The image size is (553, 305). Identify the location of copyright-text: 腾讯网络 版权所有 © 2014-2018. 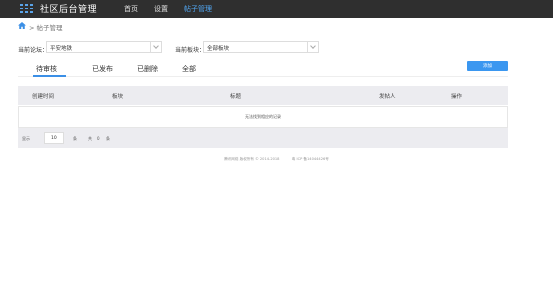
(252, 159).